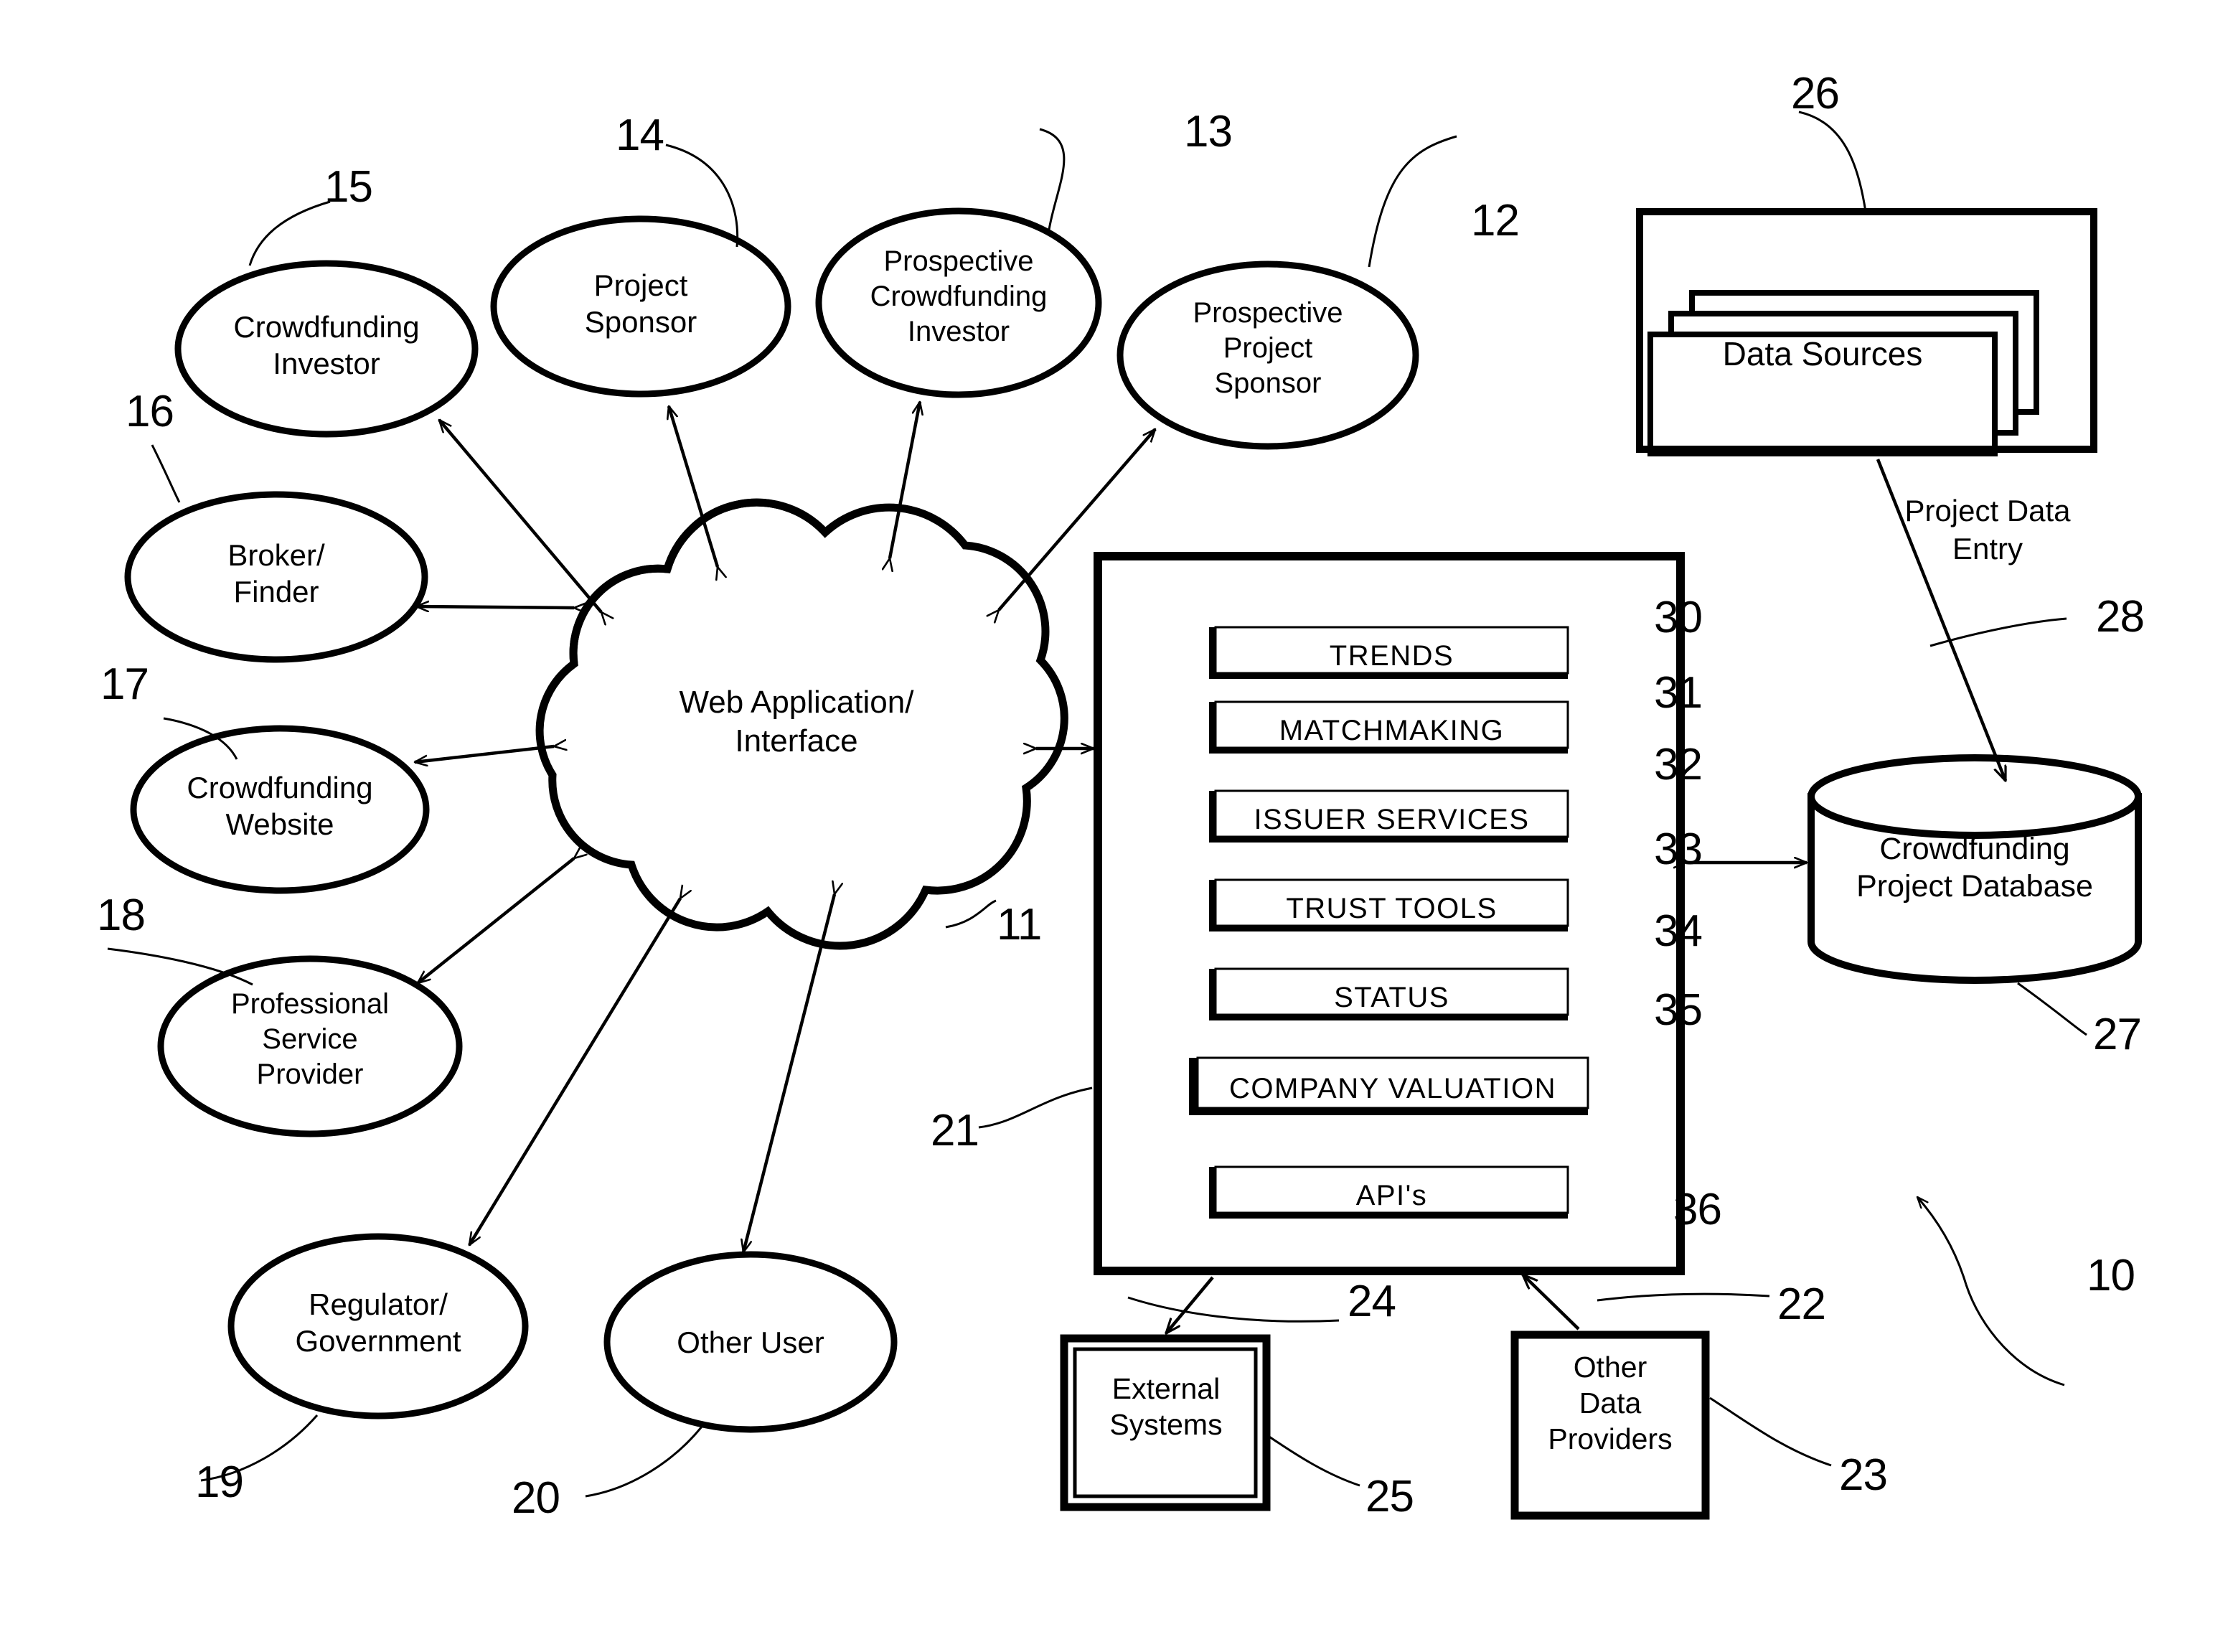 The height and width of the screenshot is (1652, 2233). Describe the element at coordinates (750, 1342) in the screenshot. I see `node-shape-other-user` at that location.